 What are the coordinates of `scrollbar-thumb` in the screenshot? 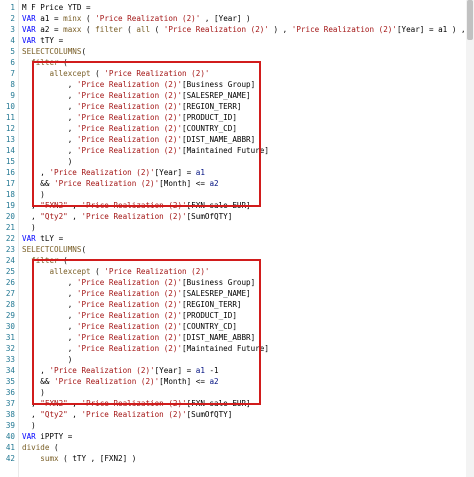 It's located at (470, 20).